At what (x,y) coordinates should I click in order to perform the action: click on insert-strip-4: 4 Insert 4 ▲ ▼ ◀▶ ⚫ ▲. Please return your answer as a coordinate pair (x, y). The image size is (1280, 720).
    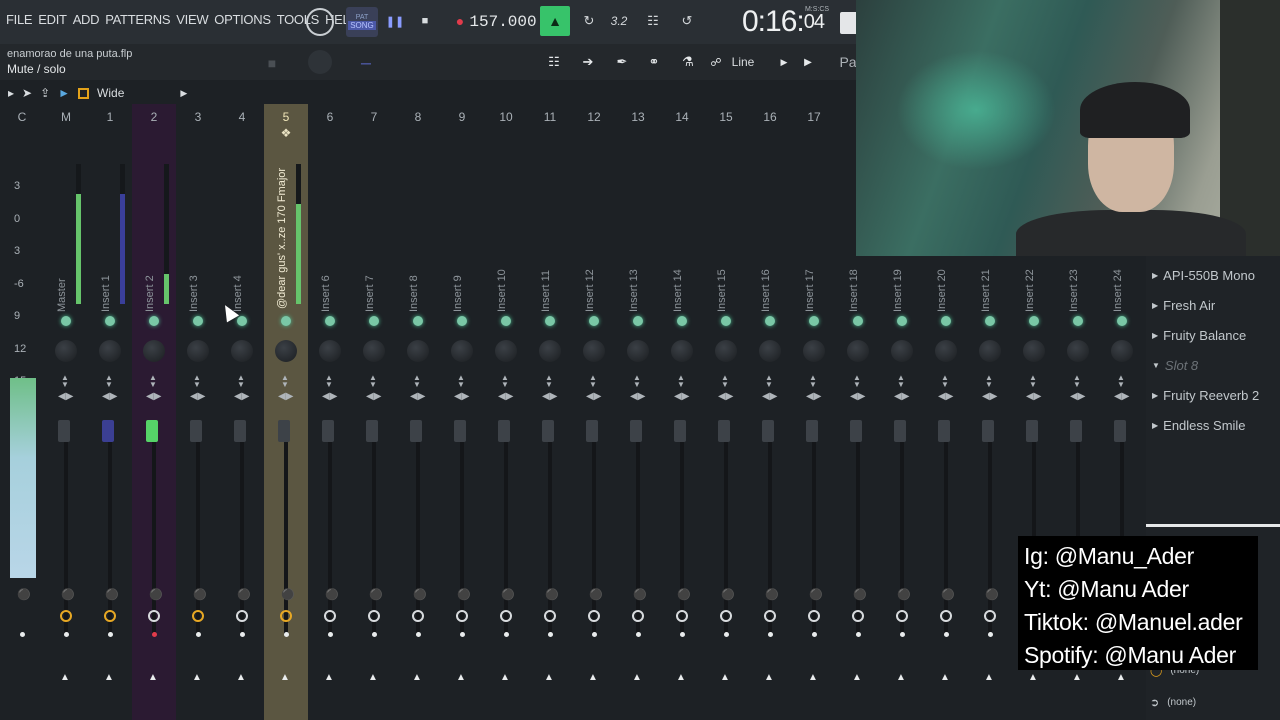
    Looking at the image, I should click on (242, 412).